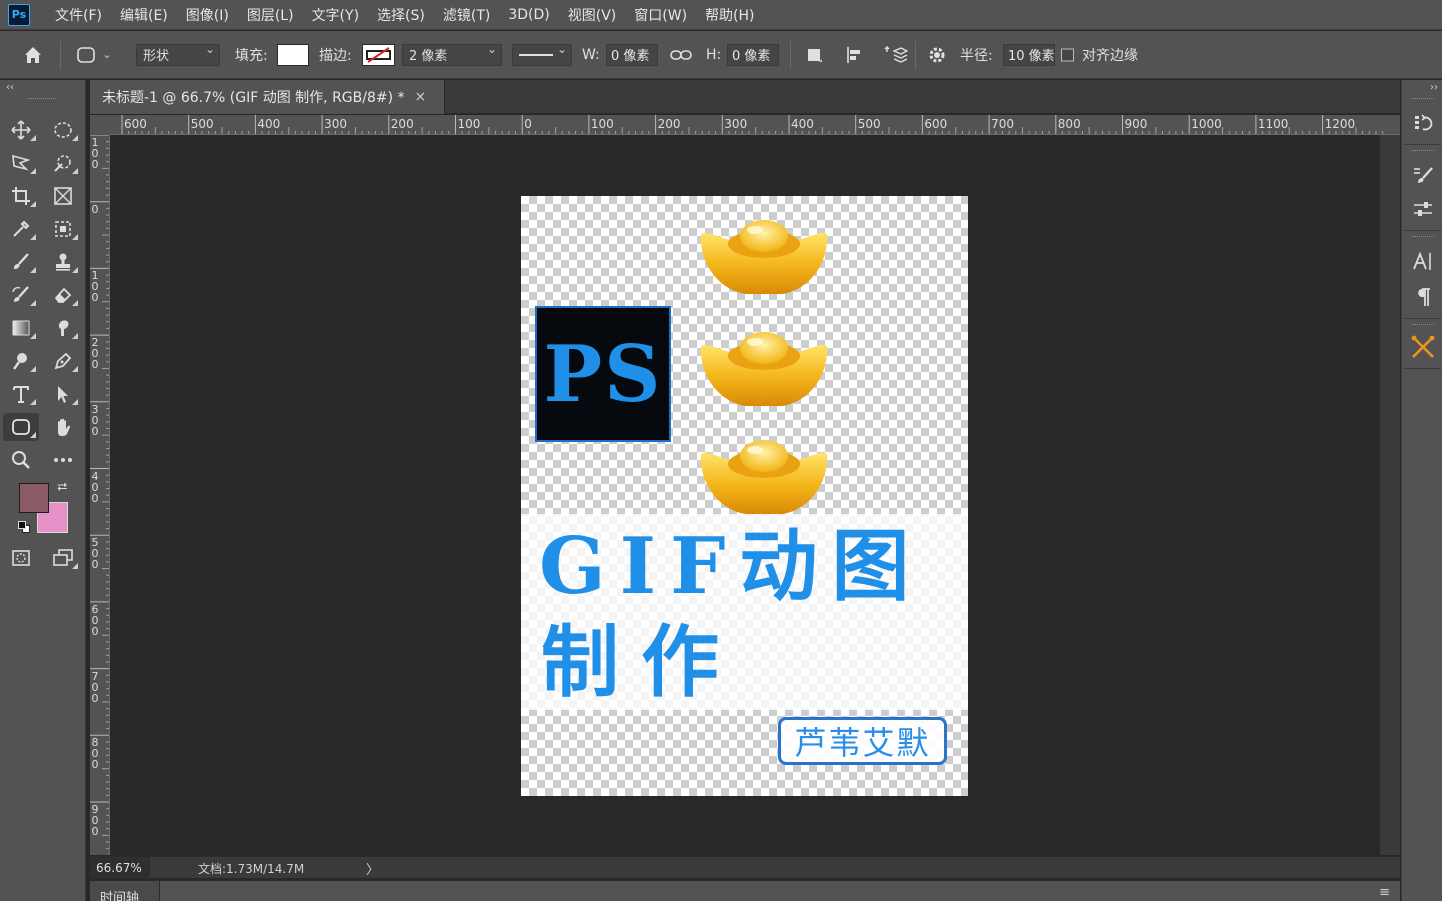 Image resolution: width=1442 pixels, height=901 pixels. I want to click on menu-view: 视图(V), so click(592, 15).